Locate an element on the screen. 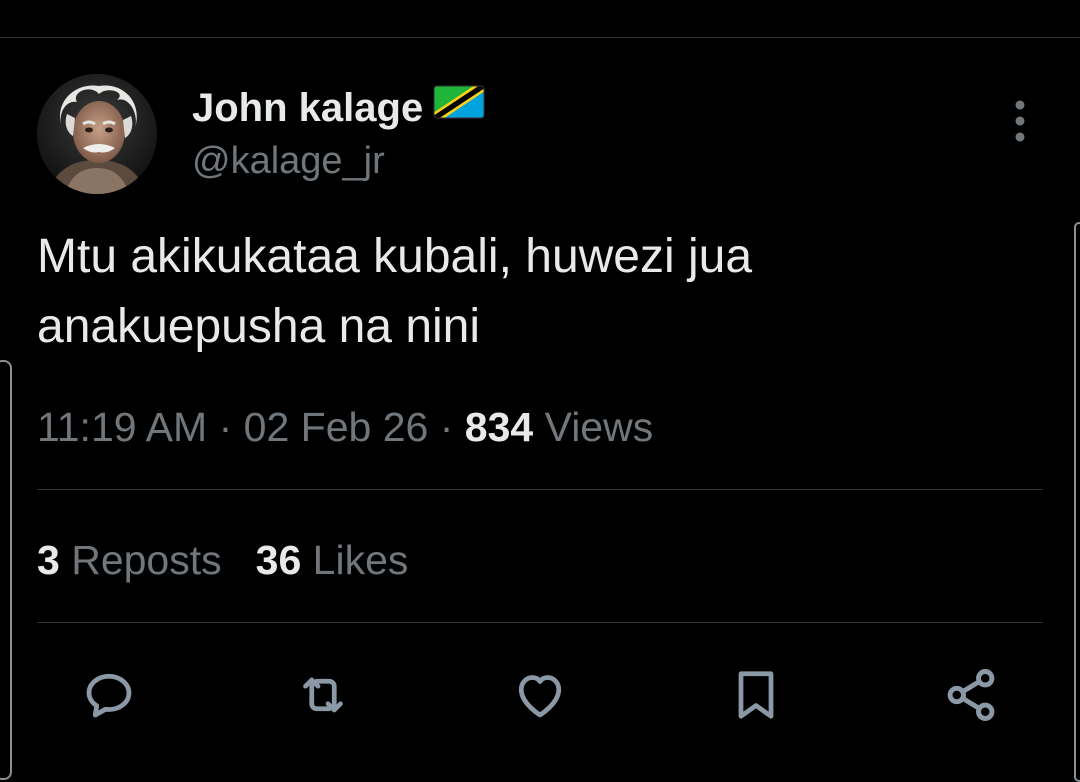 The width and height of the screenshot is (1080, 782). tweet-time: 11:19 AM is located at coordinates (122, 427).